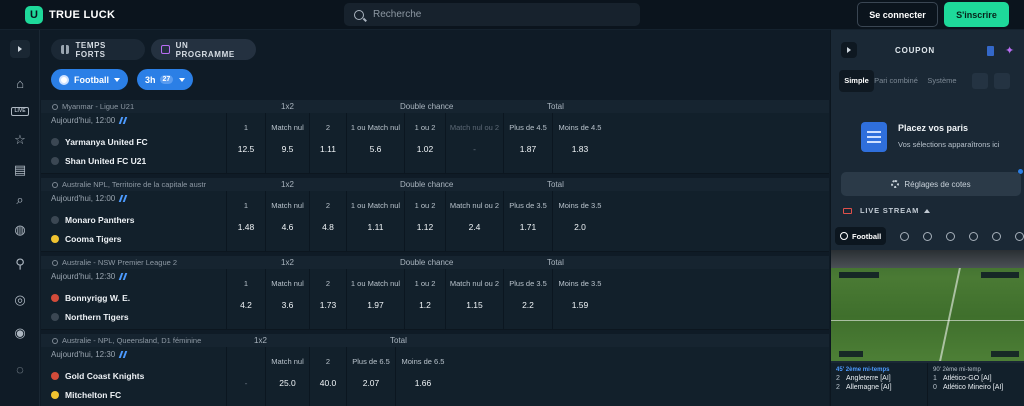 The height and width of the screenshot is (406, 1024). Describe the element at coordinates (287, 127) in the screenshot. I see `odd-label: Match nul` at that location.